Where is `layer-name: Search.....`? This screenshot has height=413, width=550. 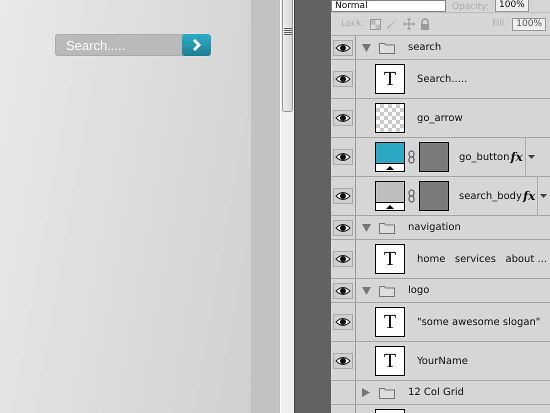 layer-name: Search..... is located at coordinates (442, 79).